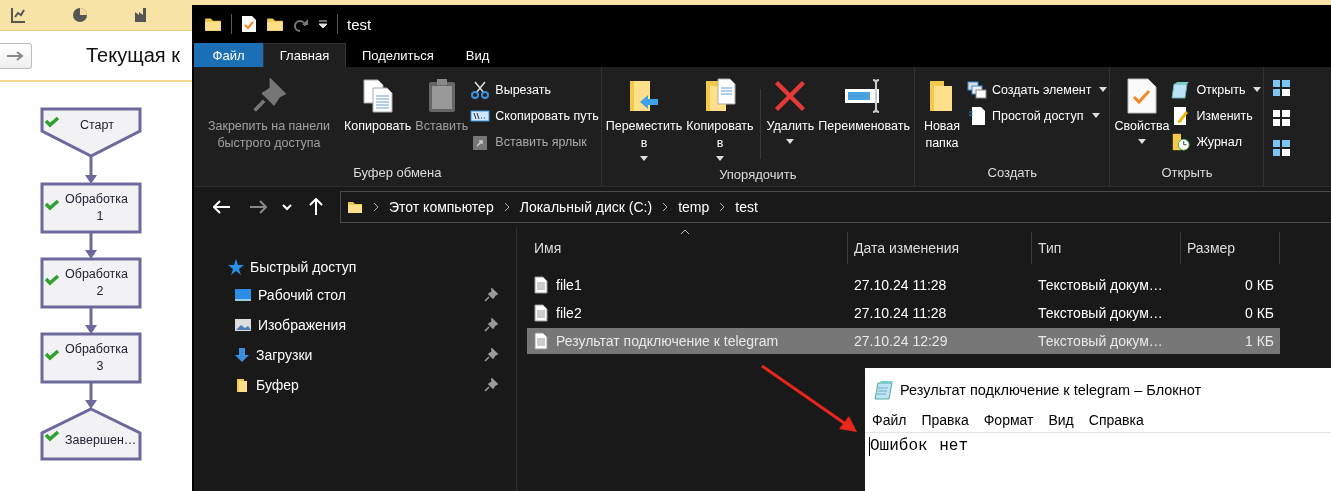 This screenshot has height=491, width=1331. What do you see at coordinates (1037, 89) in the screenshot?
I see `ribbon-button: Создать элемент` at bounding box center [1037, 89].